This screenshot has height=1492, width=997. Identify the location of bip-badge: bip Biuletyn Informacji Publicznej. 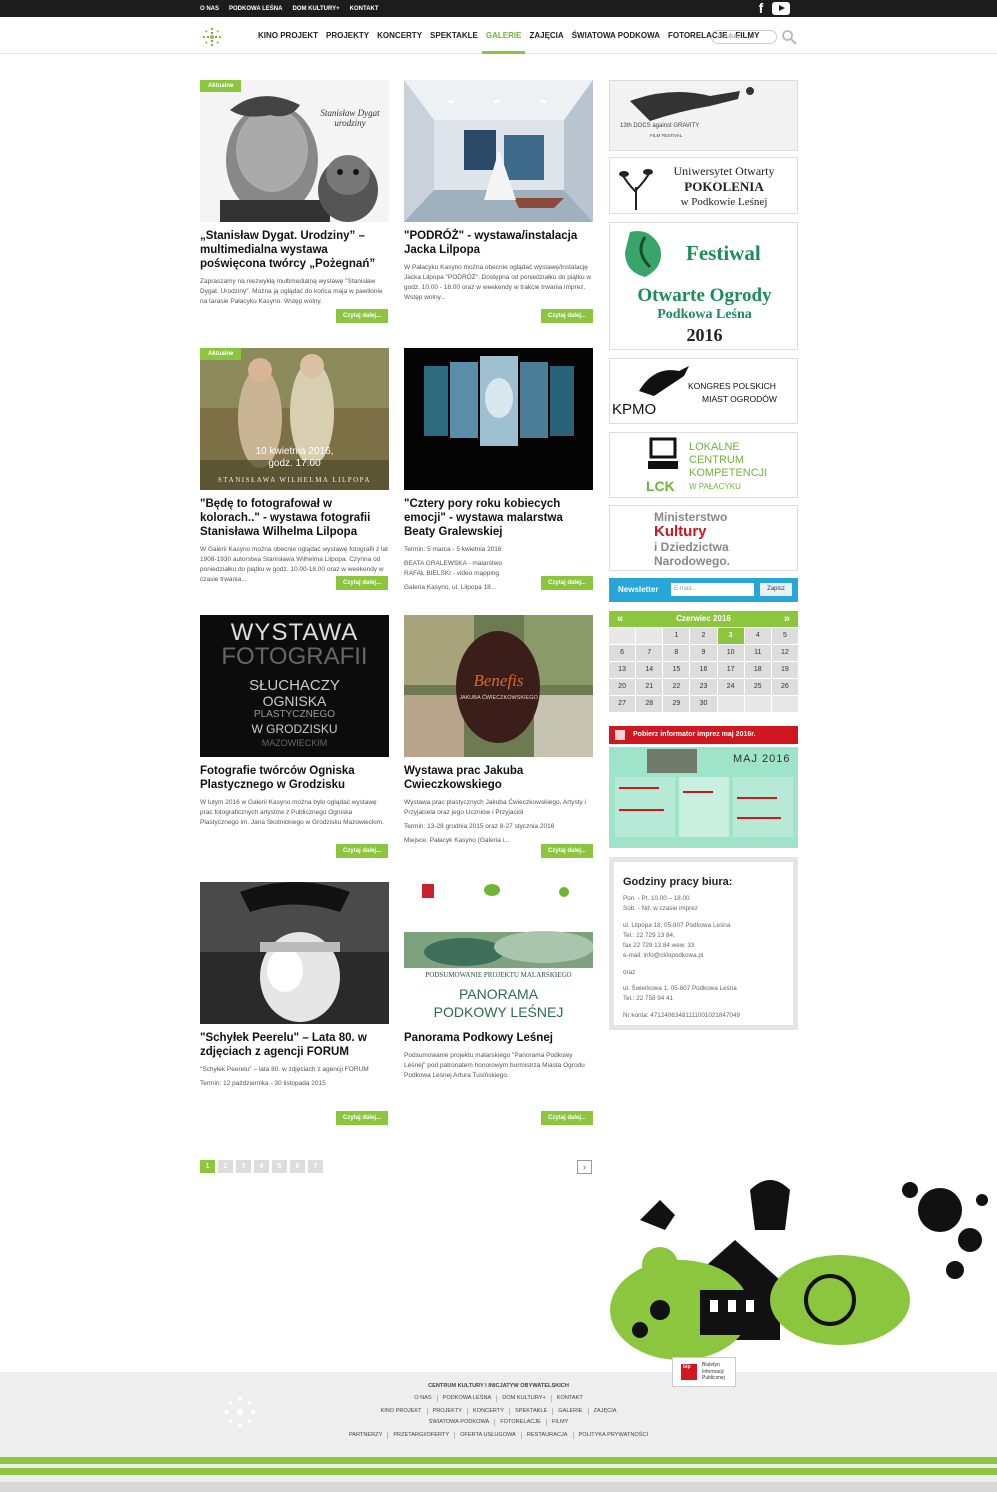
(704, 1372).